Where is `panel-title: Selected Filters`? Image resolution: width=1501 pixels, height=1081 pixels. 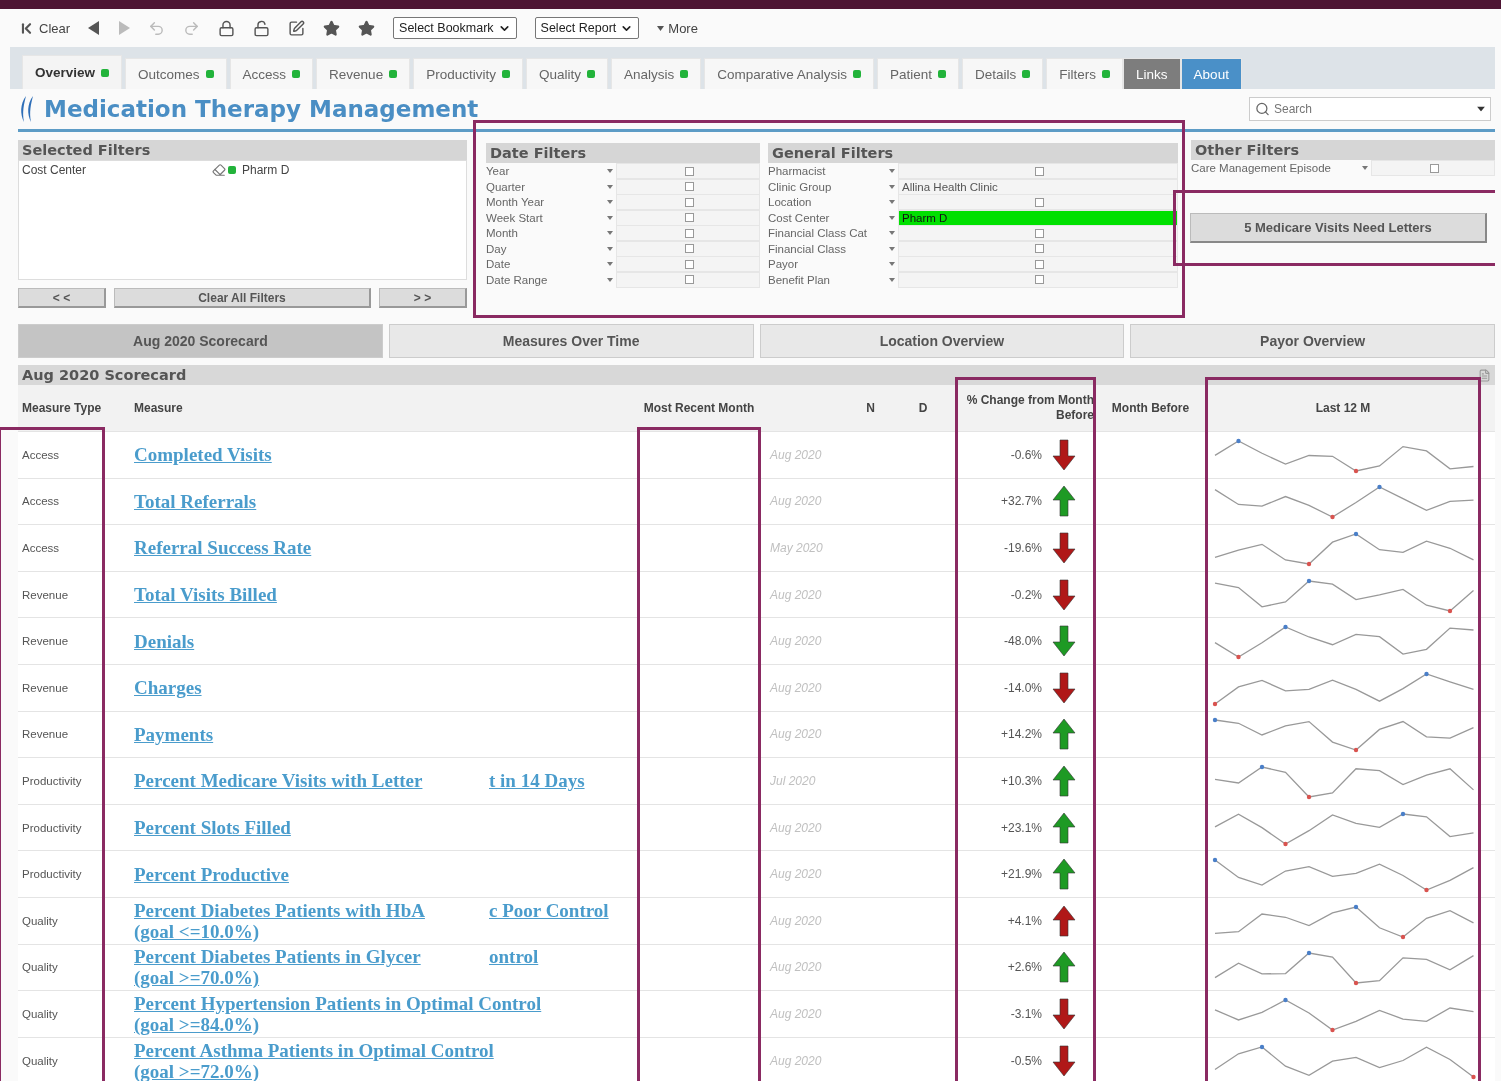
panel-title: Selected Filters is located at coordinates (242, 150).